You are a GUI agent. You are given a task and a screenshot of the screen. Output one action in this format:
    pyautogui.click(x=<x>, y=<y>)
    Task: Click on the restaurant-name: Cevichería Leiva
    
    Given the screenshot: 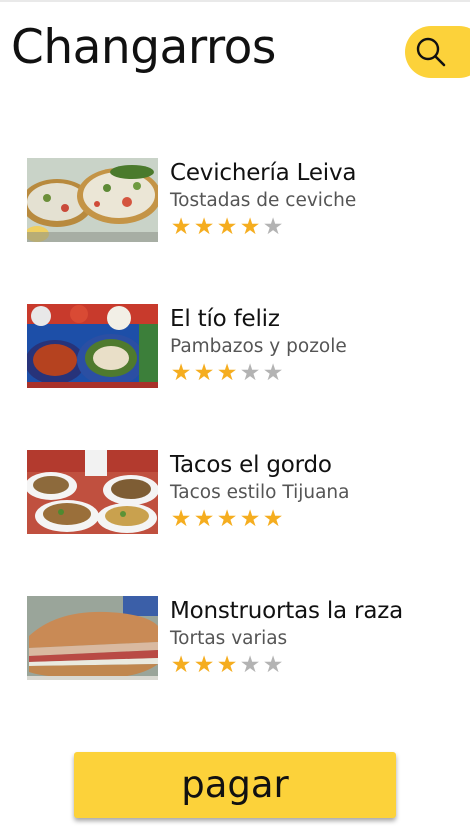 What is the action you would take?
    pyautogui.click(x=263, y=173)
    